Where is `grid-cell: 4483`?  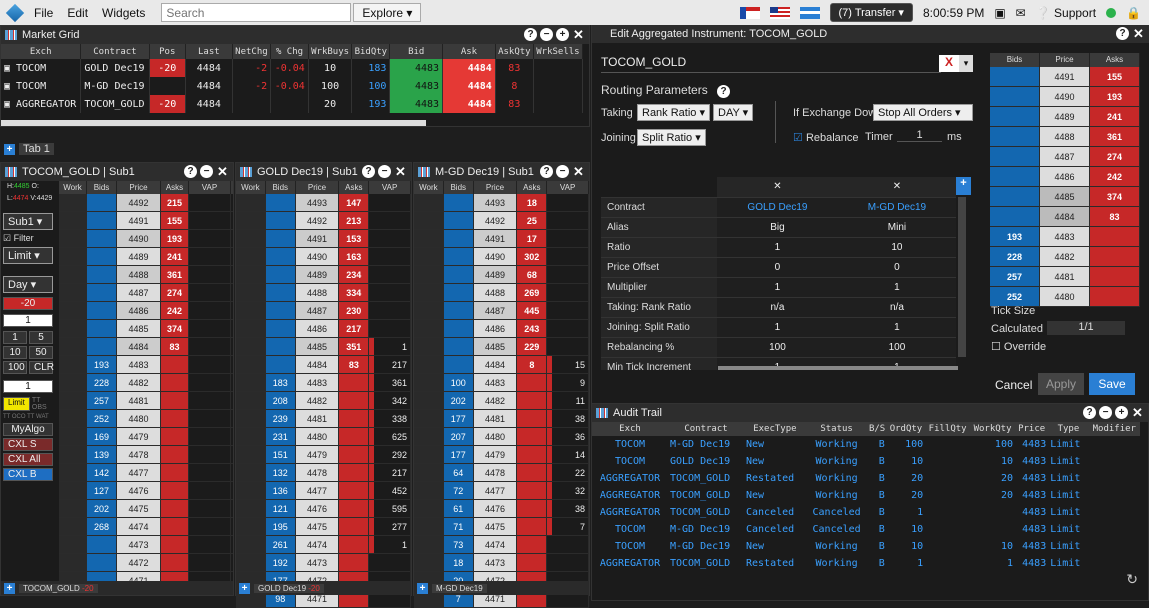 grid-cell: 4483 is located at coordinates (416, 86).